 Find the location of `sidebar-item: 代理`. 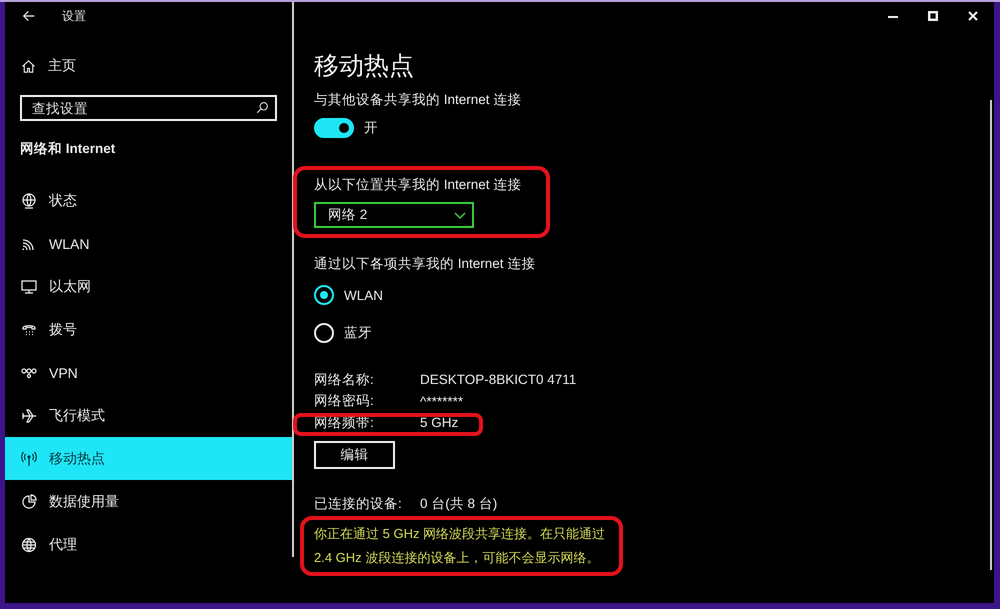

sidebar-item: 代理 is located at coordinates (148, 544).